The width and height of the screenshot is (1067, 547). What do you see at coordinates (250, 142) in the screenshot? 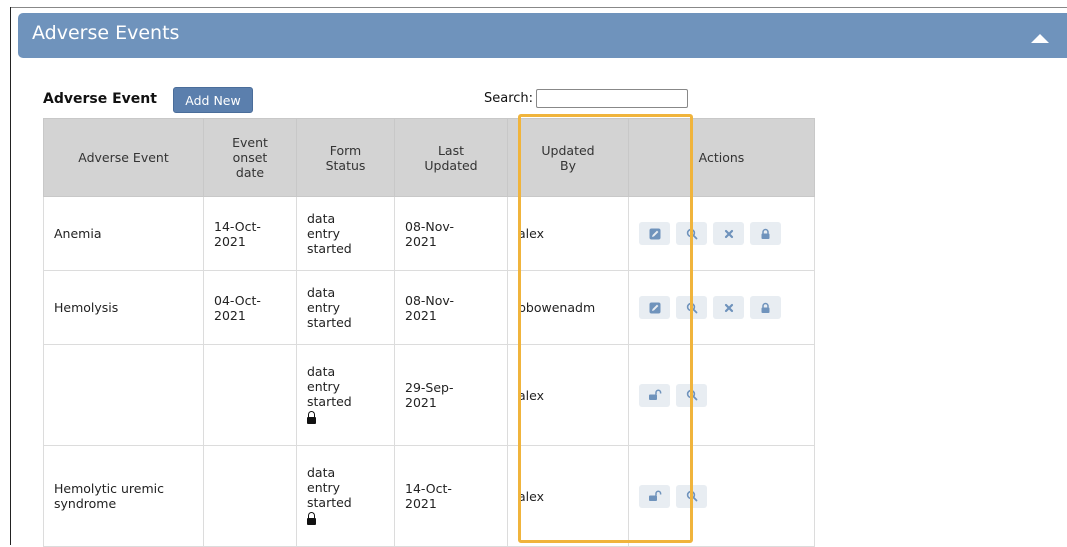
I see `header-text: Event` at bounding box center [250, 142].